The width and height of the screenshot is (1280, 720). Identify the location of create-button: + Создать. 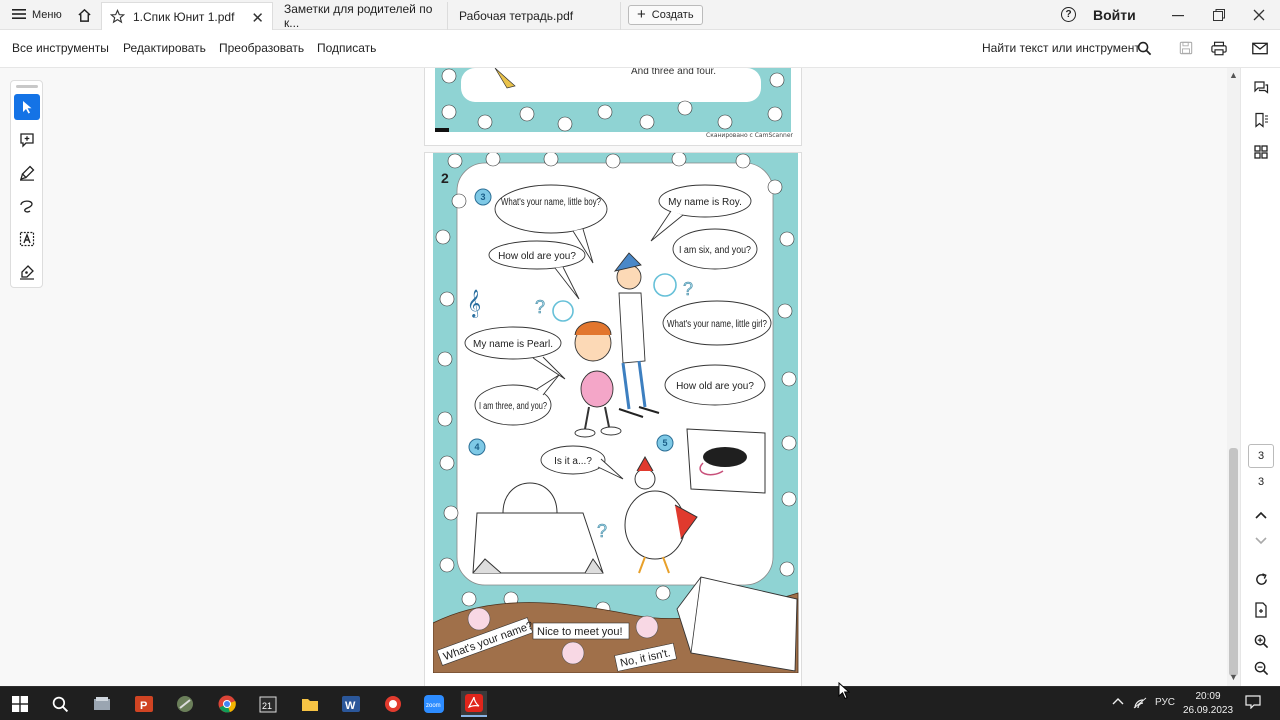
(665, 15).